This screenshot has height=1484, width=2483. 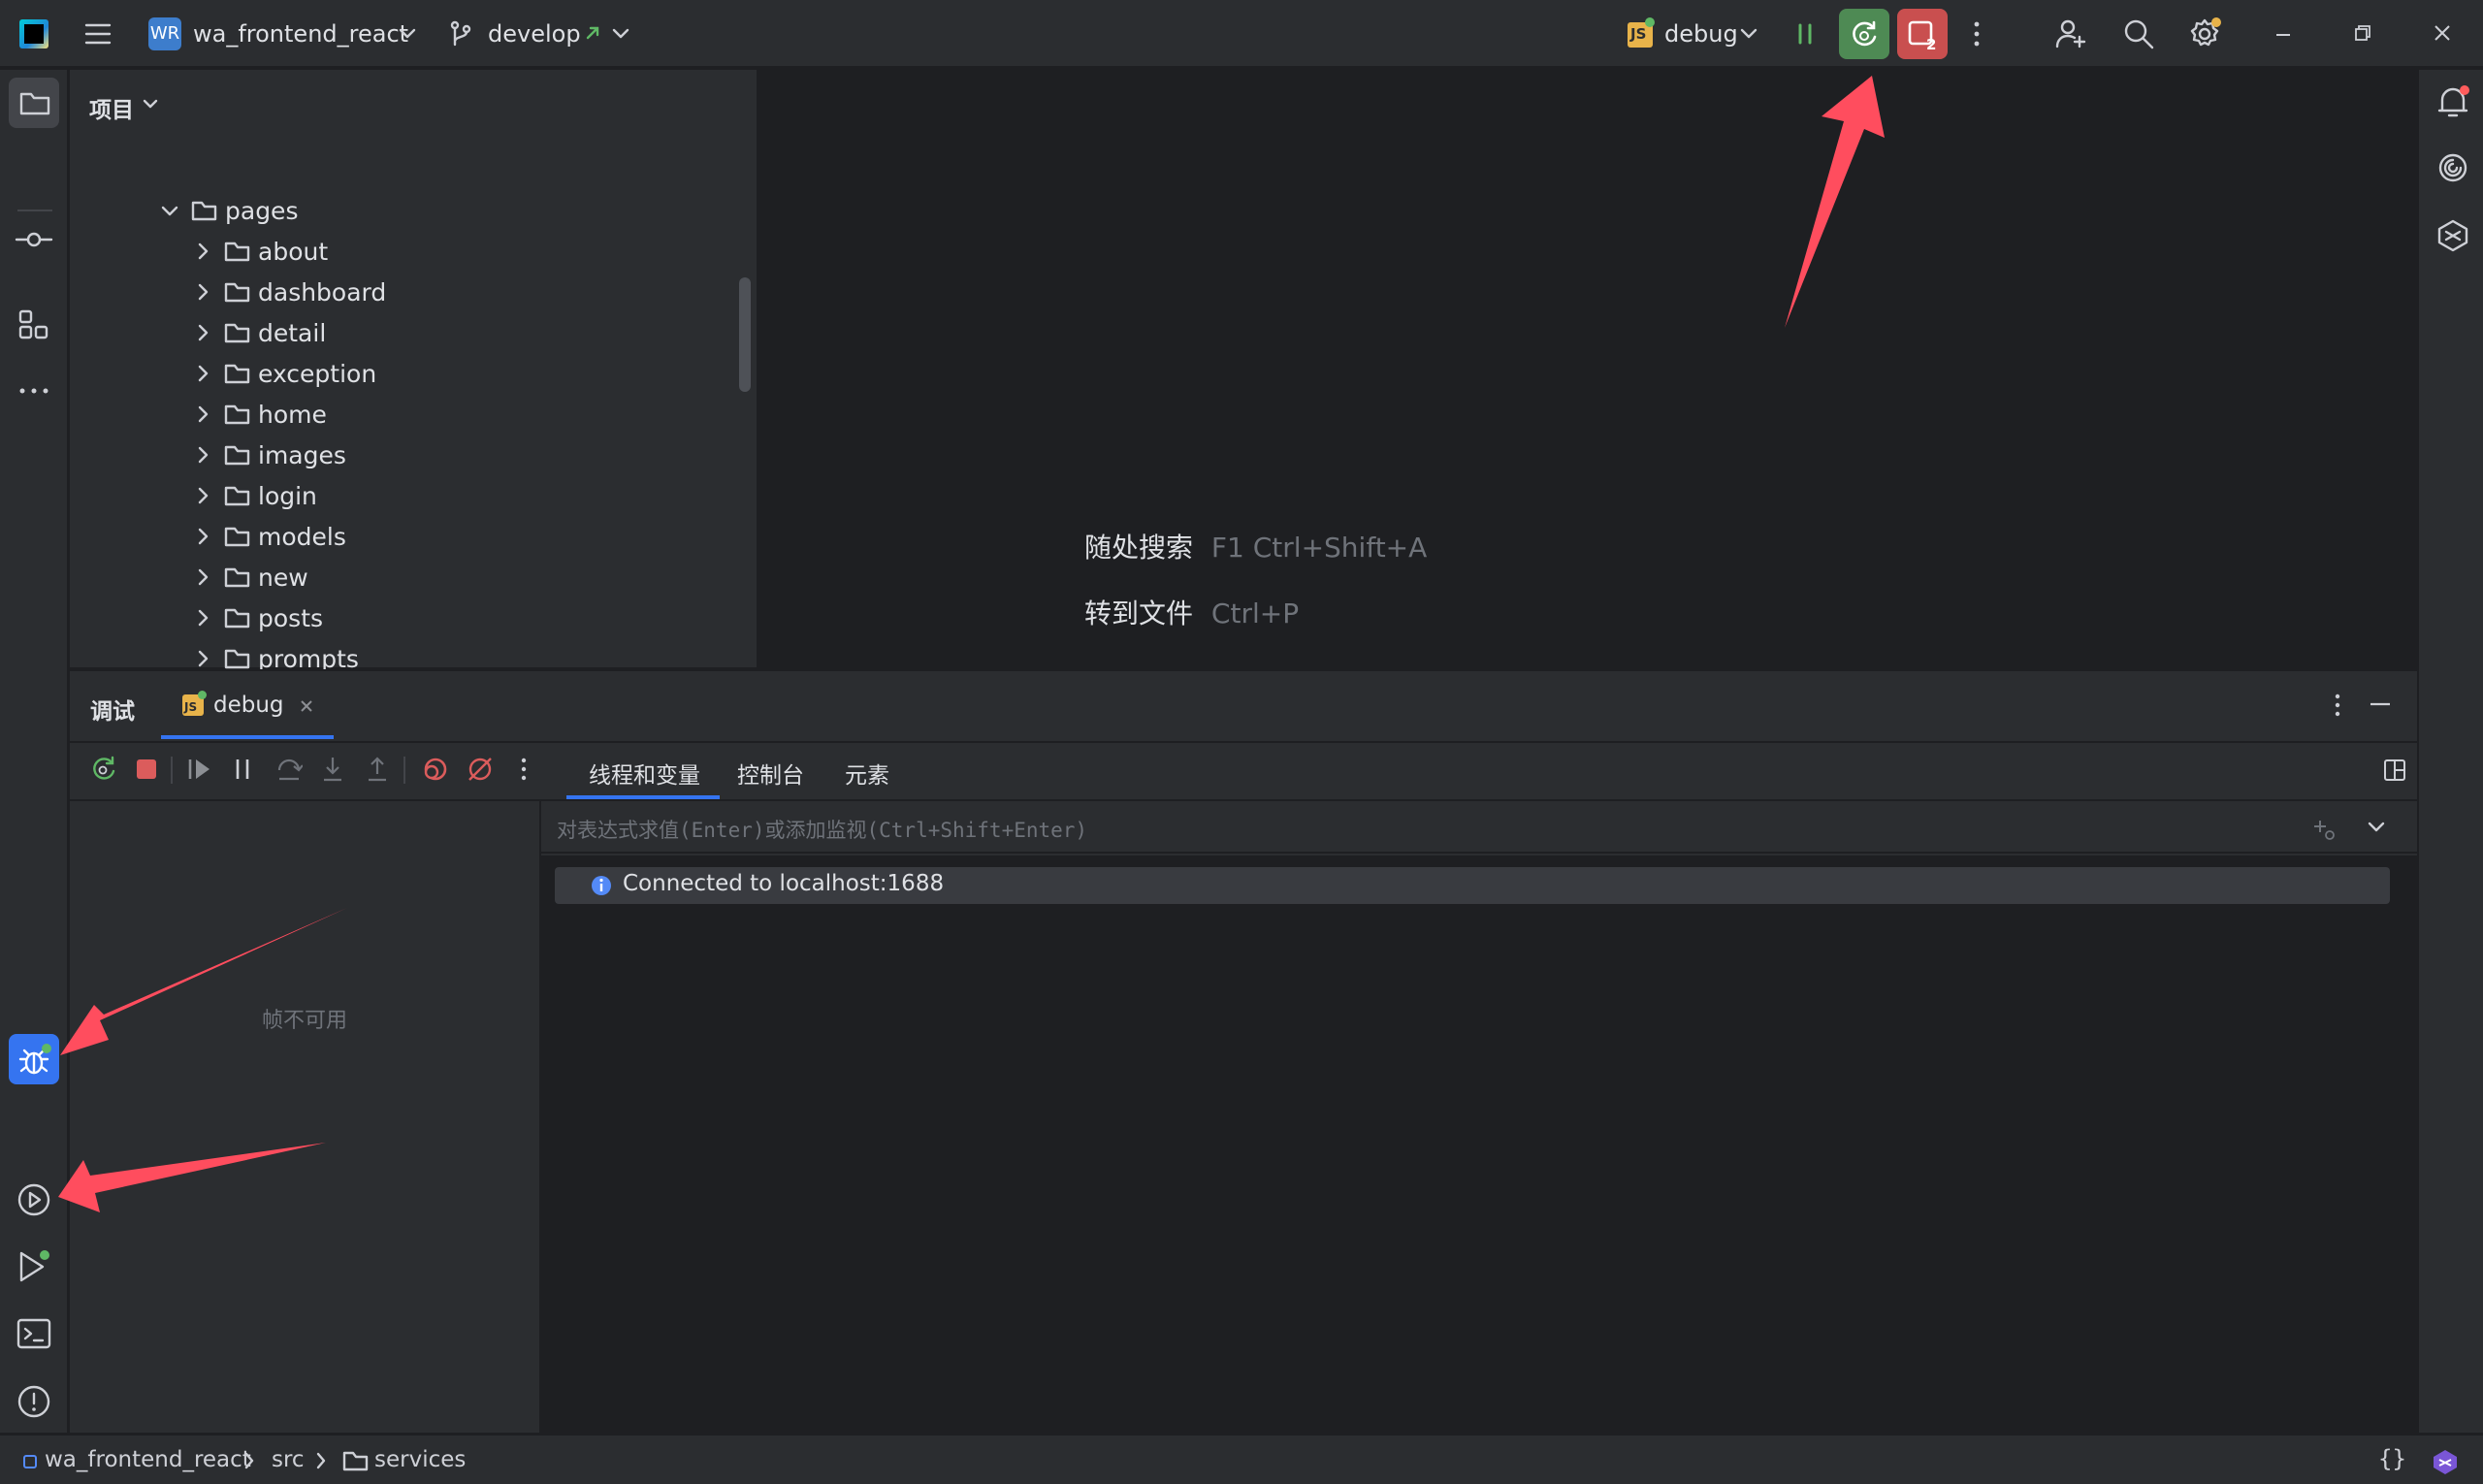 I want to click on project-panel-title: 项目, so click(x=112, y=107).